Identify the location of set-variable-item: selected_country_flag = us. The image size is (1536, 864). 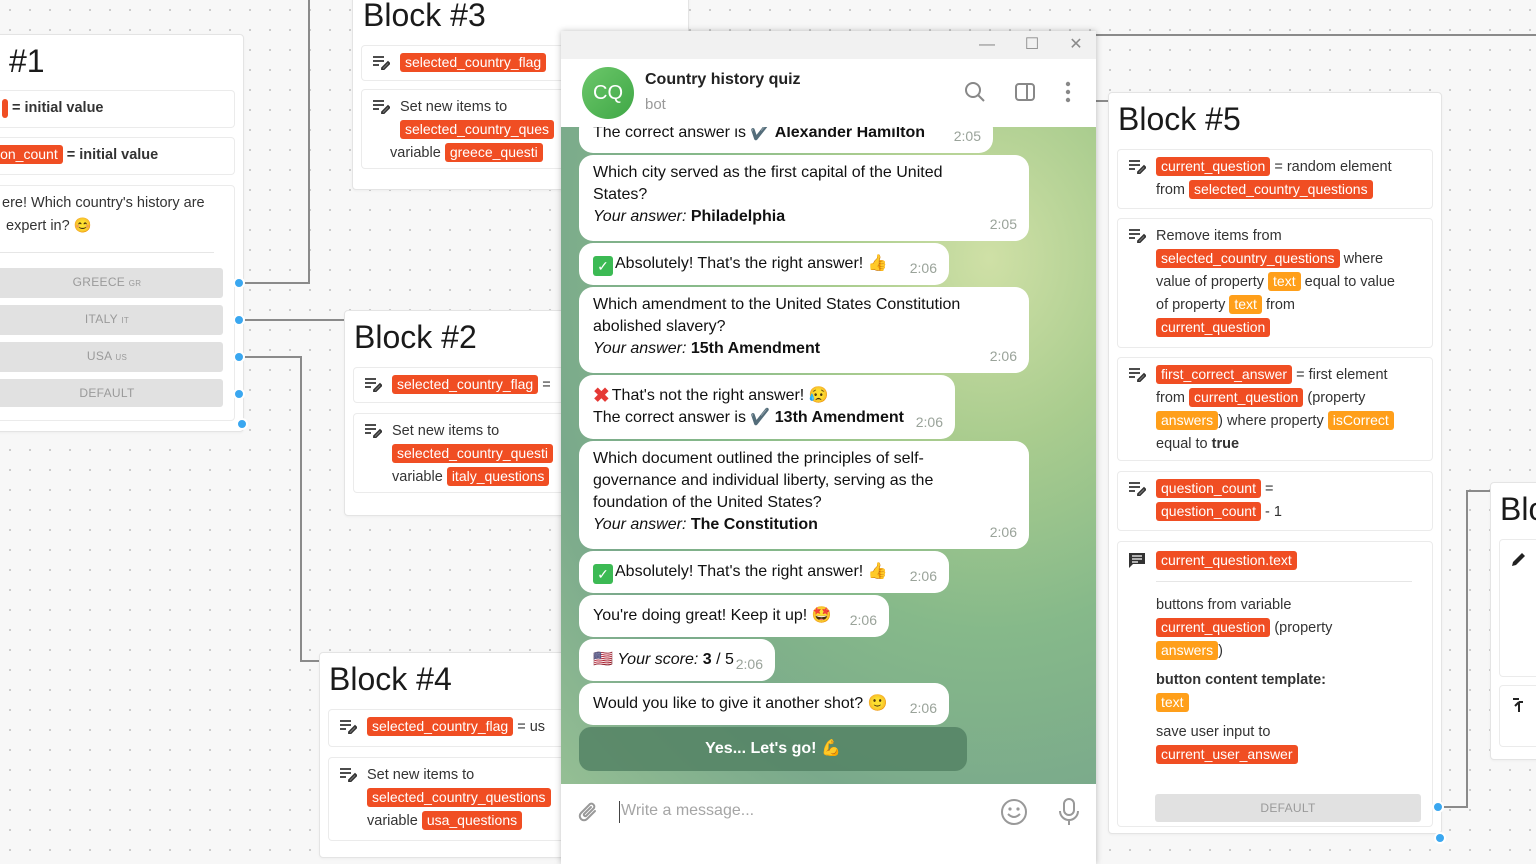
(458, 728).